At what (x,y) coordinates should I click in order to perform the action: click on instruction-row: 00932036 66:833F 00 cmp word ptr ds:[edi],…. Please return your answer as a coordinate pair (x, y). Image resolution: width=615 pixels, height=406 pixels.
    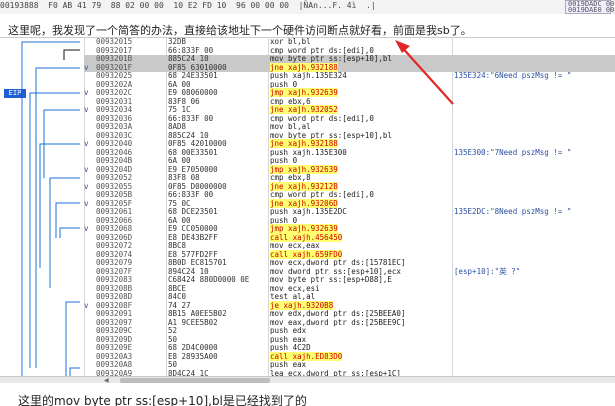
    Looking at the image, I should click on (349, 119).